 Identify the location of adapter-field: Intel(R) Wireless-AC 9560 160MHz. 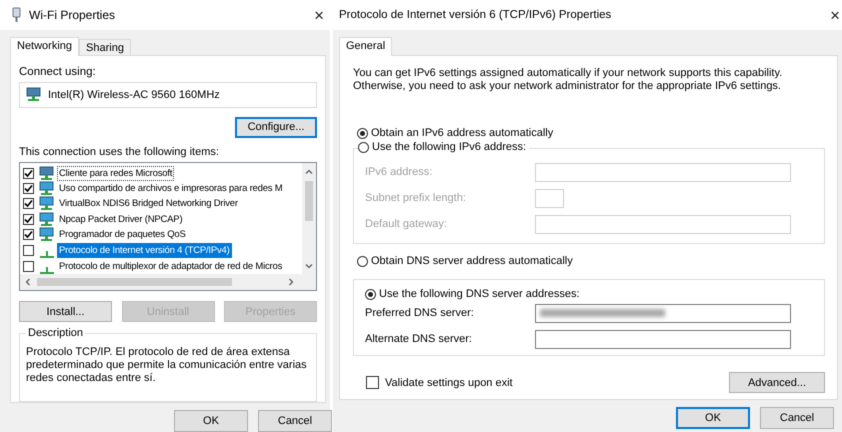
(168, 95).